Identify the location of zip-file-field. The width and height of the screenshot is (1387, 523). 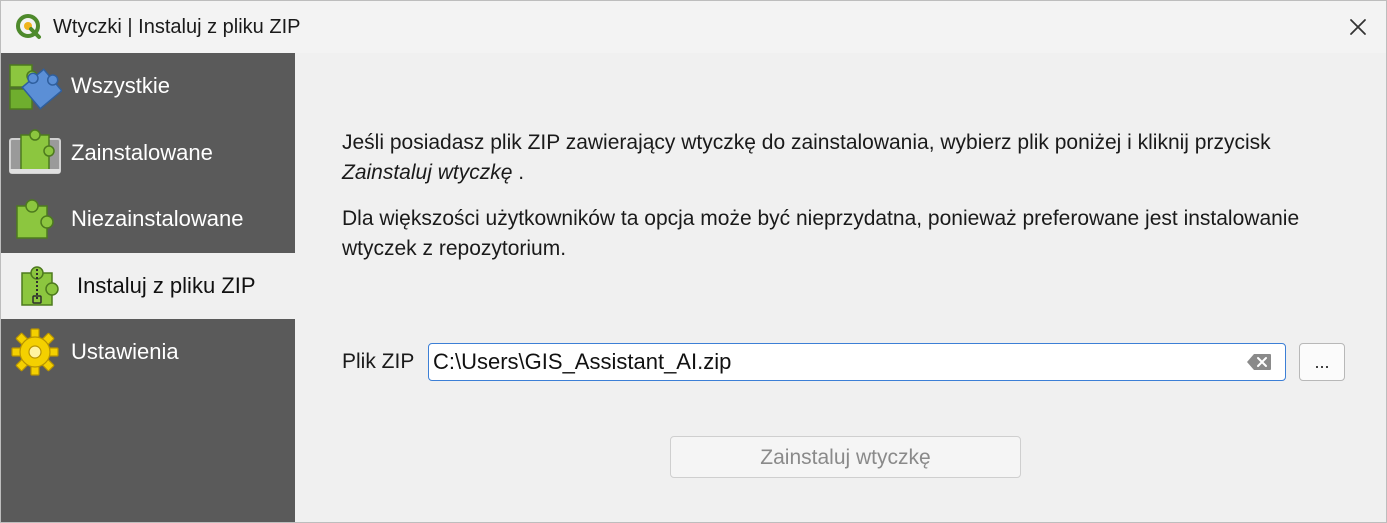
(857, 362).